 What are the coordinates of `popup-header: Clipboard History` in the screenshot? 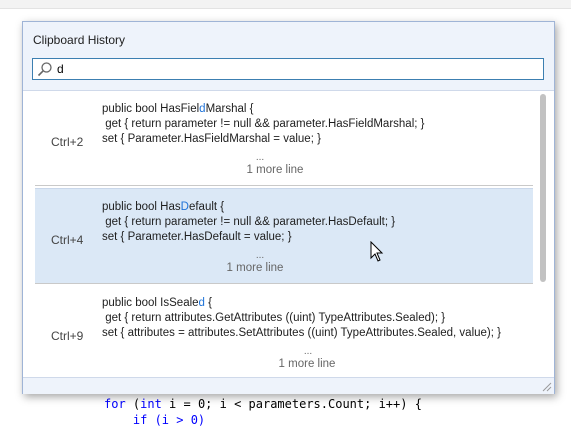 It's located at (288, 56).